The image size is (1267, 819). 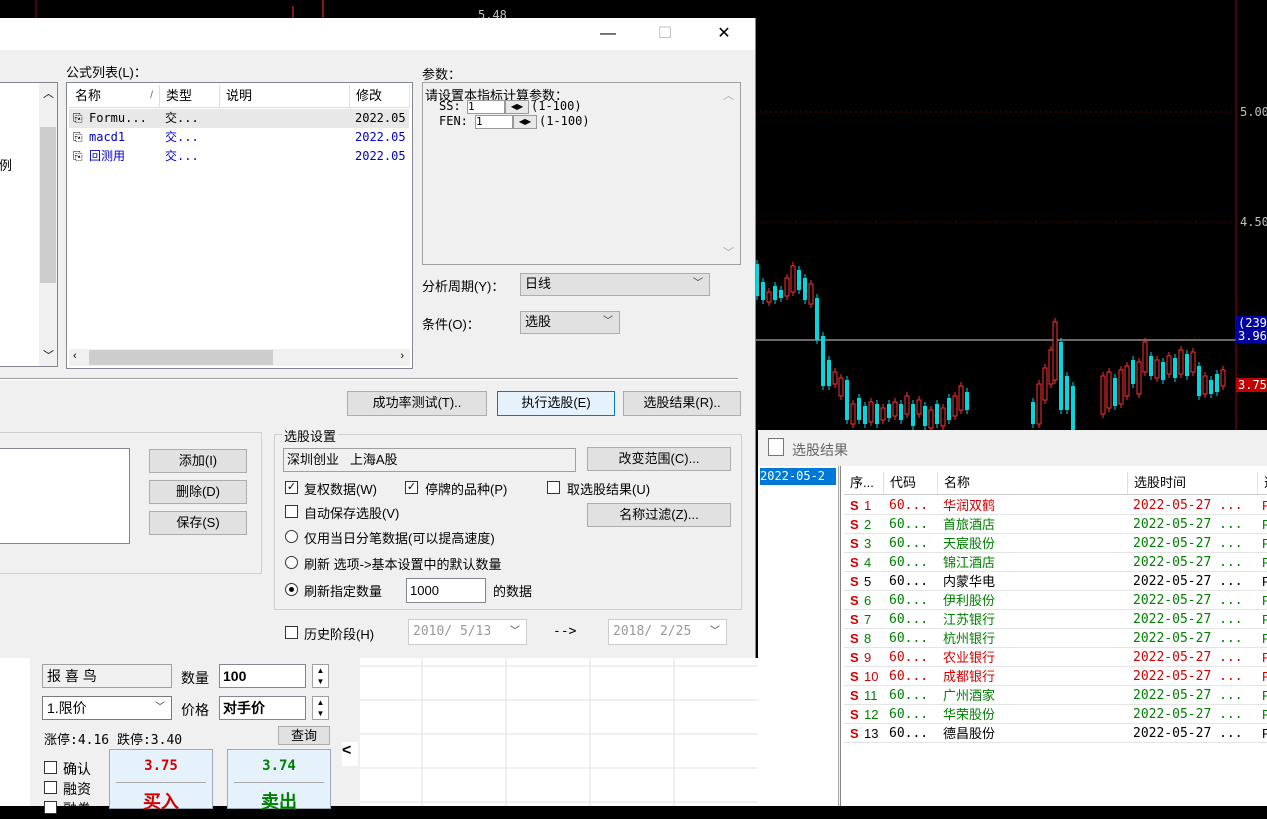 What do you see at coordinates (1055, 562) in the screenshot?
I see `result-row: S 4 60... 锦江酒店 2022-05-27 ... F` at bounding box center [1055, 562].